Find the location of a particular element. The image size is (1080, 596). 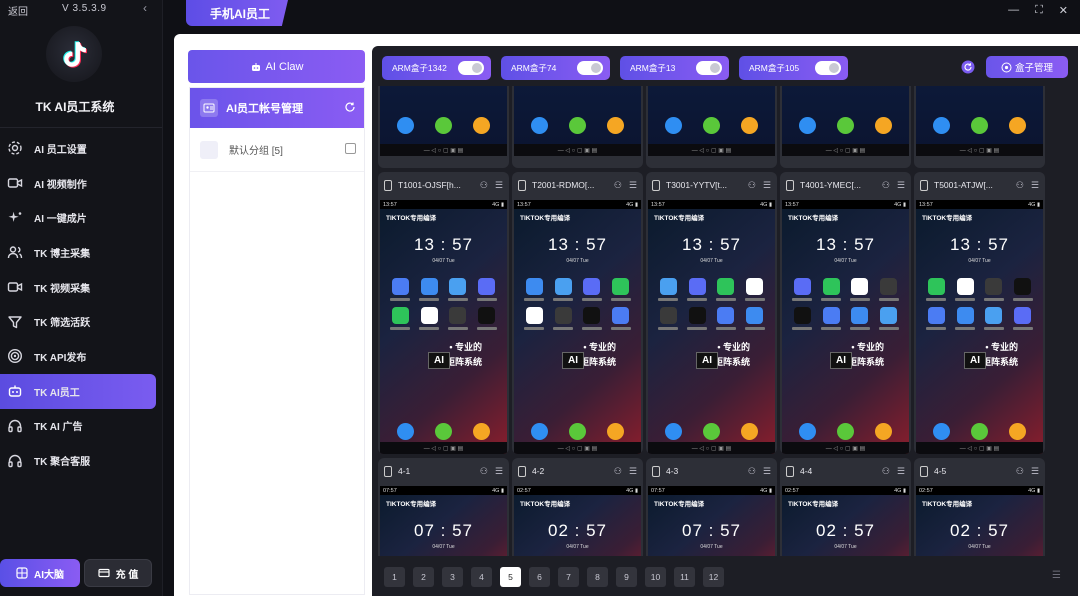

phone-screen: 02:57 4G ▮ TIKTOK专用编译 02 : 57 04/07 Tue is located at coordinates (845, 521).